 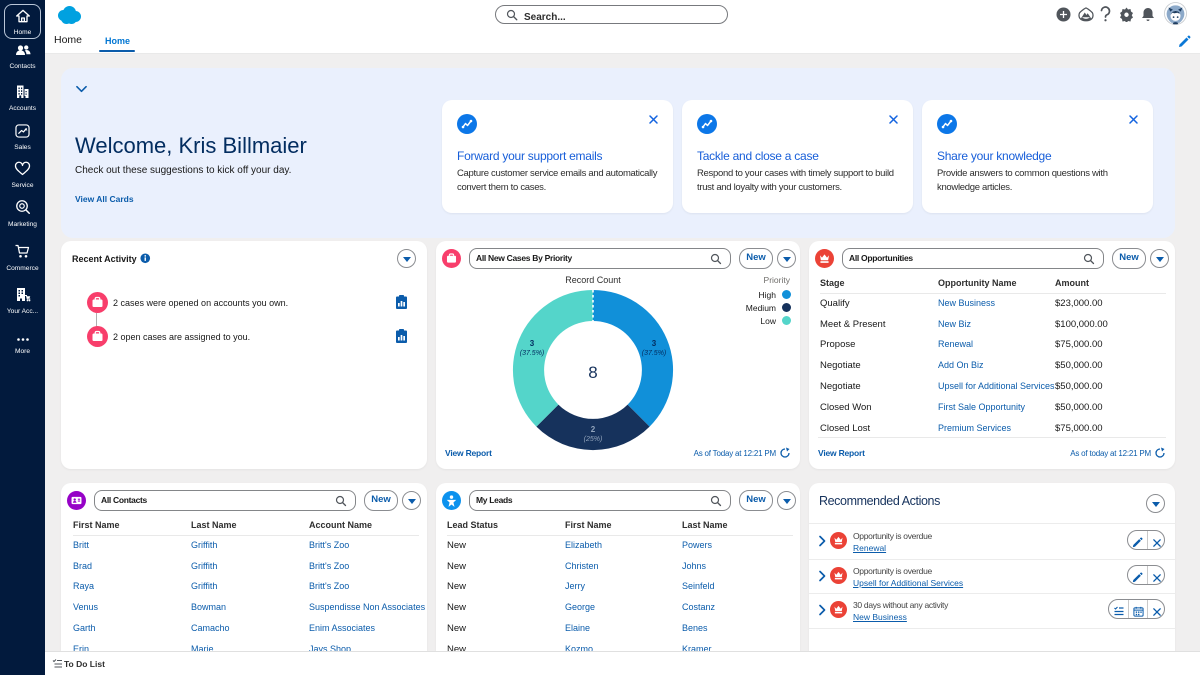 What do you see at coordinates (592, 372) in the screenshot?
I see `svg-text: 8` at bounding box center [592, 372].